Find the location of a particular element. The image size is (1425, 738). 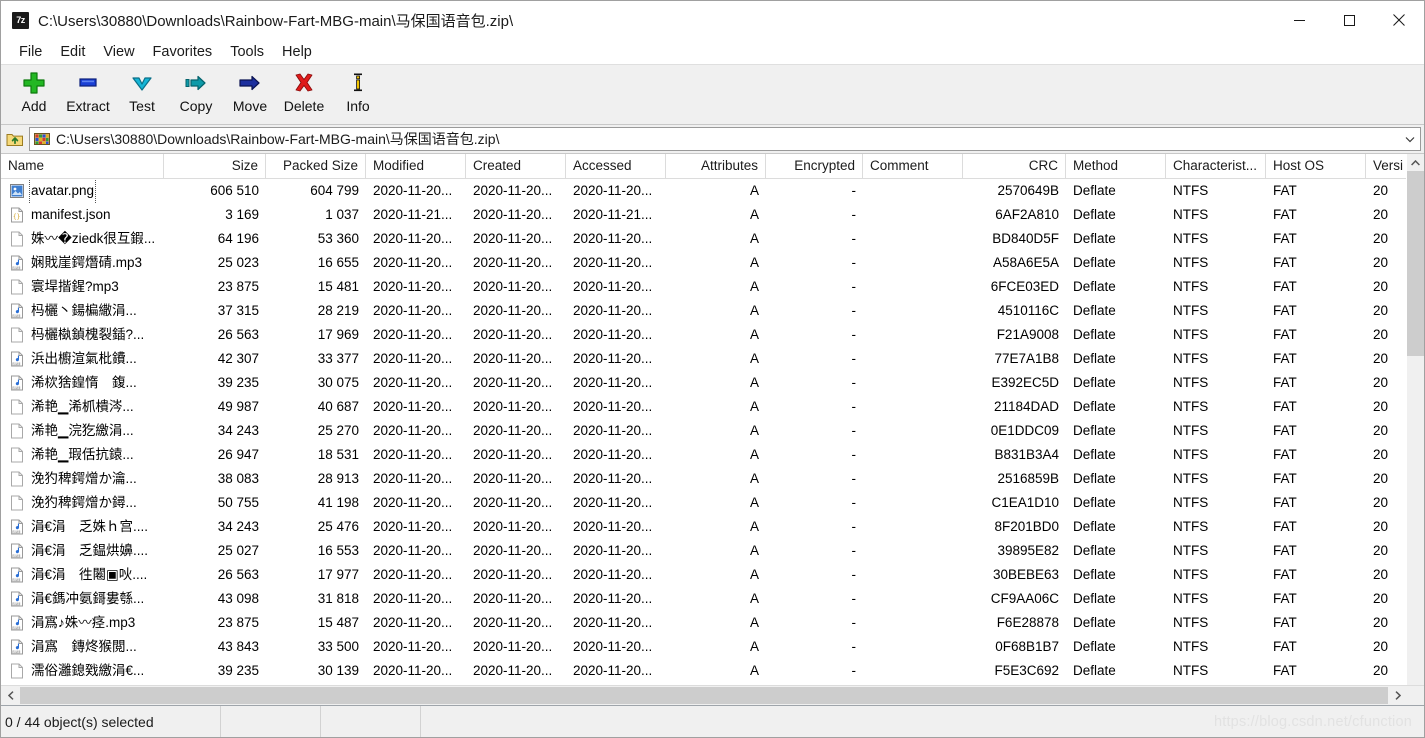

extract-icon is located at coordinates (88, 83).